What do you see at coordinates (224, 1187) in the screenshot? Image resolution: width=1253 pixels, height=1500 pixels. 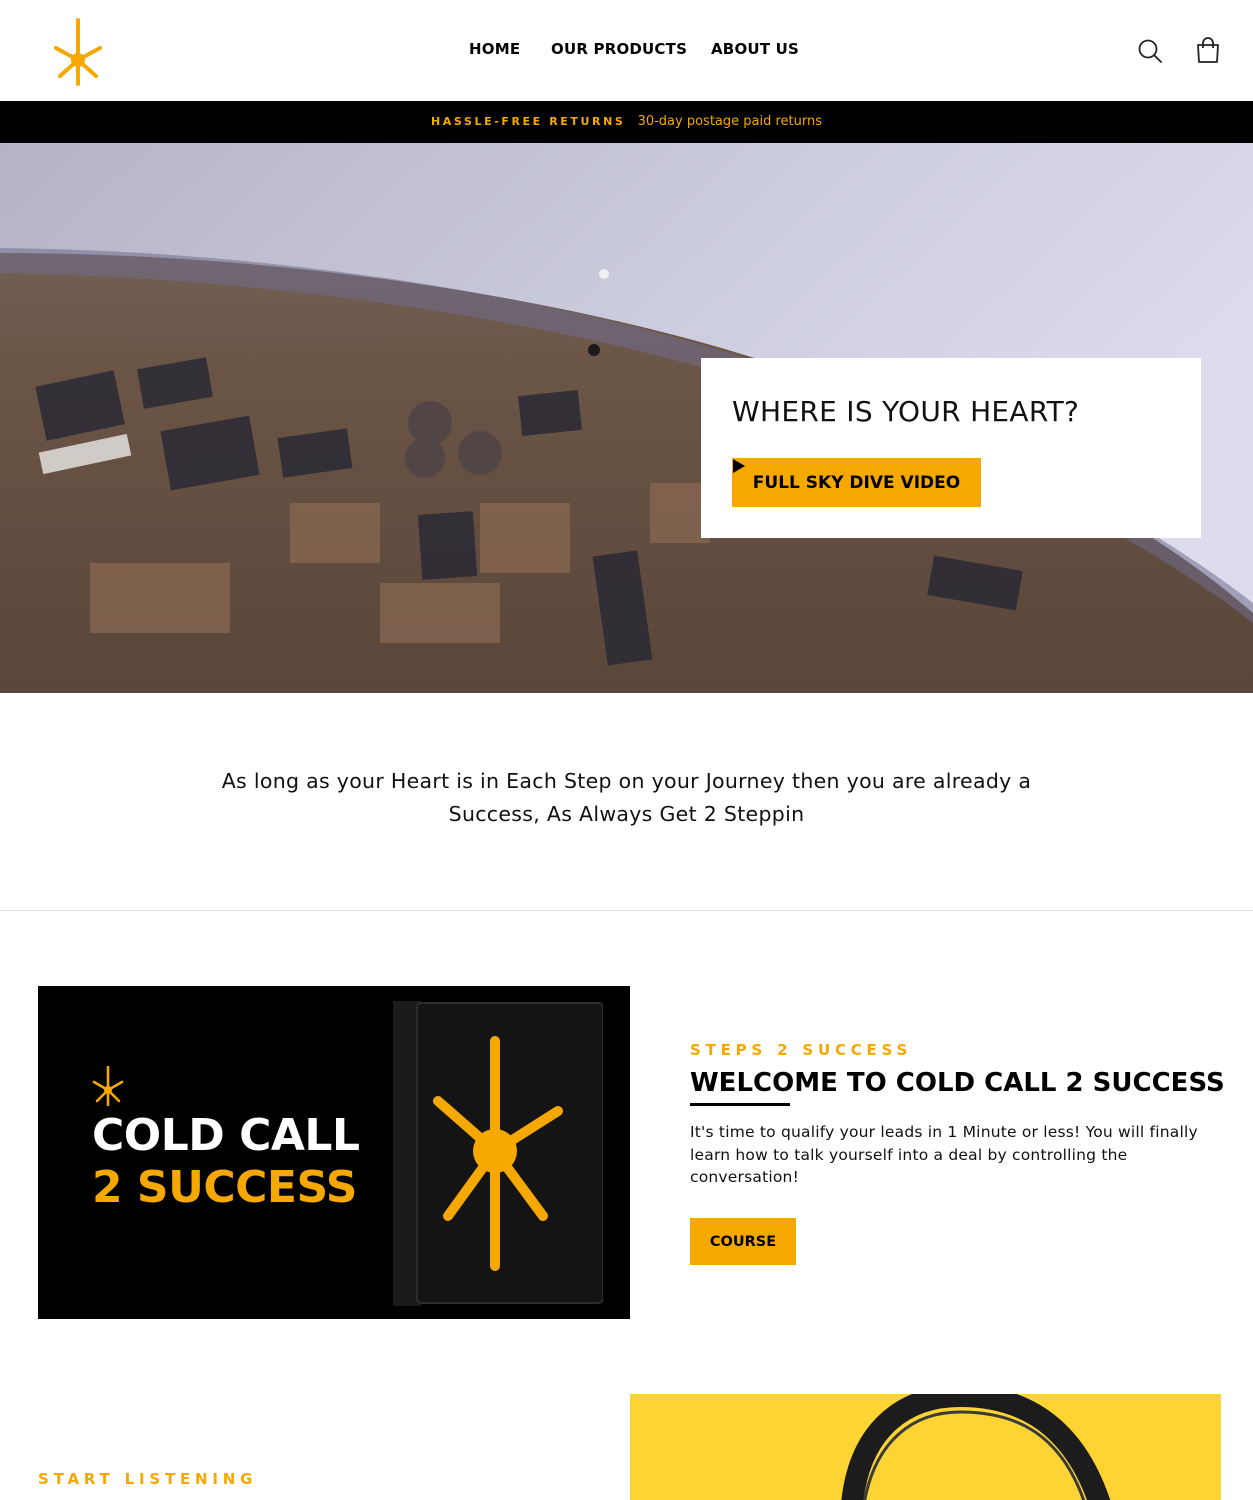 I see `promo-line-2: 2 SUCCESS` at bounding box center [224, 1187].